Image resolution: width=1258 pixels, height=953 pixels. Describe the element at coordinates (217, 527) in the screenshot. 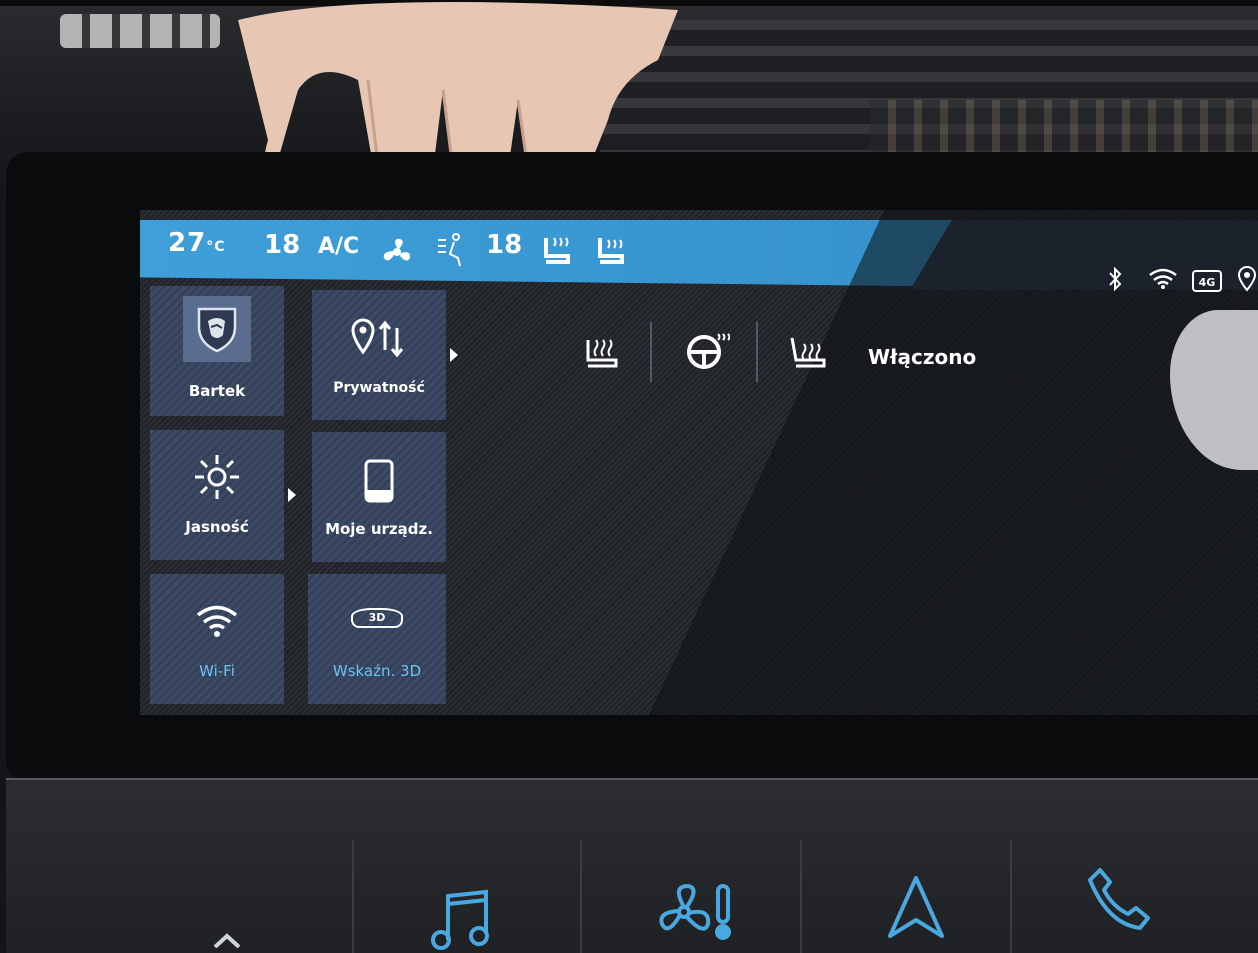

I see `tile-label: Jasność` at that location.